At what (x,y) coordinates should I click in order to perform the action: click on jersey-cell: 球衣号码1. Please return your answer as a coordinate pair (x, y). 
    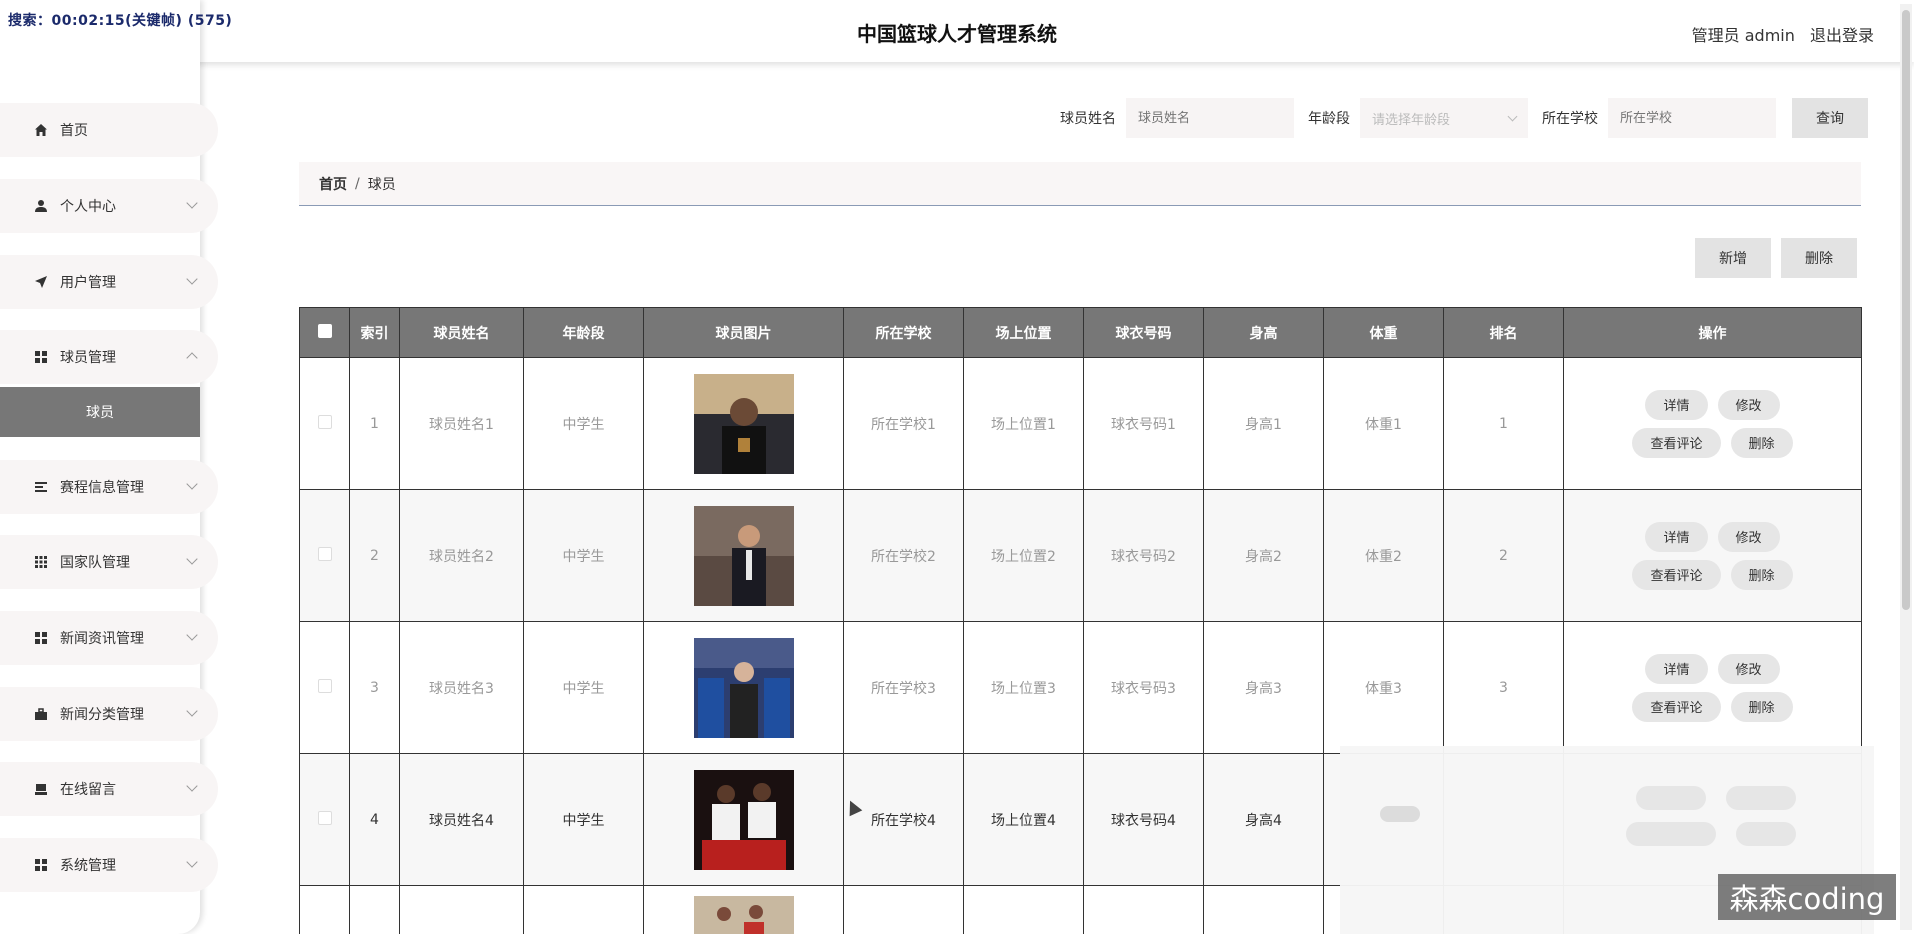
    Looking at the image, I should click on (1143, 423).